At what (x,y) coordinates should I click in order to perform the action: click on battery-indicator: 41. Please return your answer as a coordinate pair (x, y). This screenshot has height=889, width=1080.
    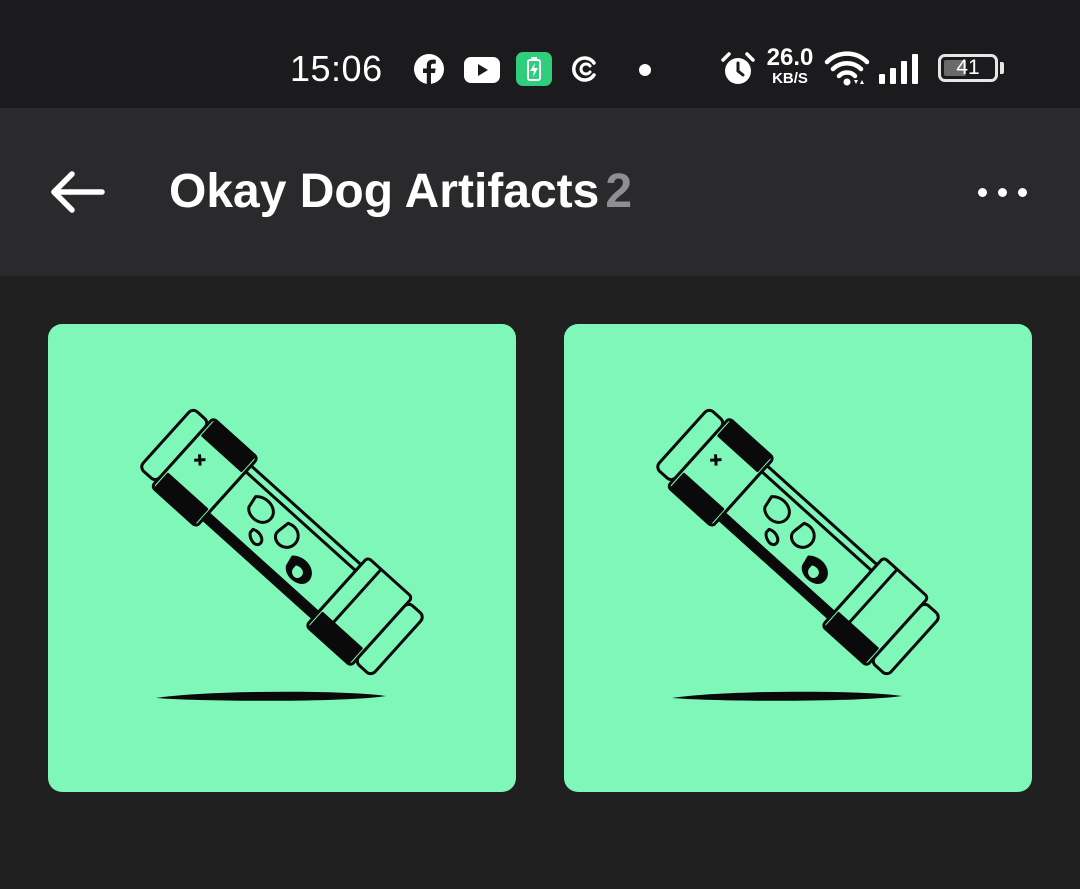
    Looking at the image, I should click on (968, 68).